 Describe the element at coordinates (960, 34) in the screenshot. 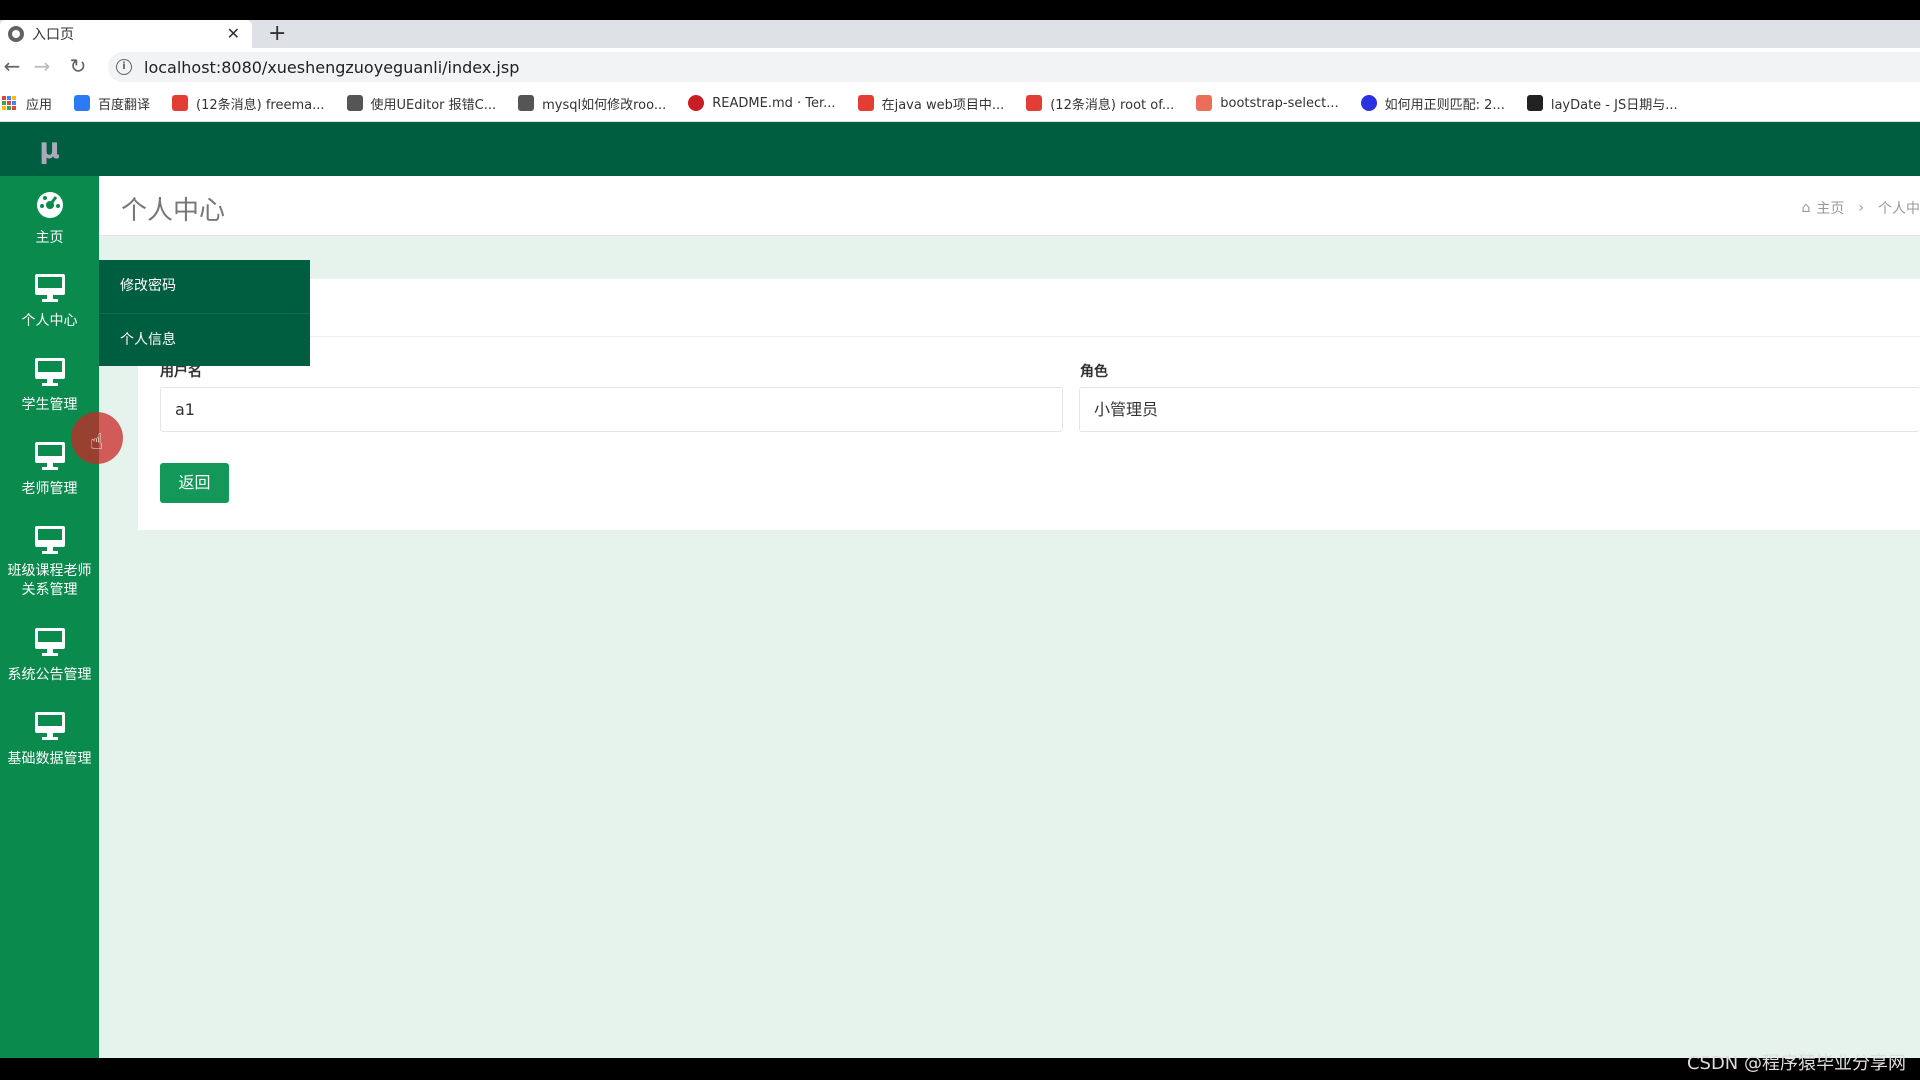

I see `browser-tab-strip: 入口页 ✕ +` at that location.